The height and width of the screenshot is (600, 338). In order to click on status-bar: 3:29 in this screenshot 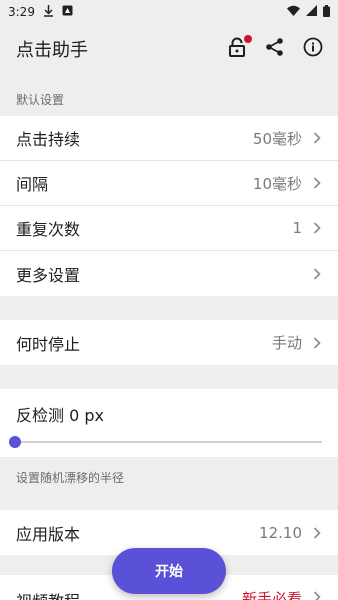, I will do `click(169, 12)`.